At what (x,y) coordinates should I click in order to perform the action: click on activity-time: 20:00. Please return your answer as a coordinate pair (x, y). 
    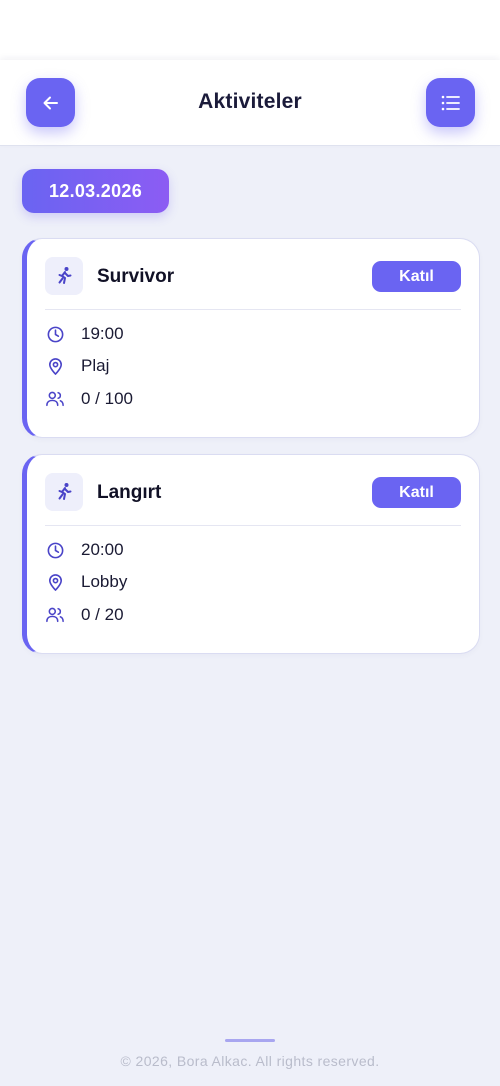
    Looking at the image, I should click on (102, 549).